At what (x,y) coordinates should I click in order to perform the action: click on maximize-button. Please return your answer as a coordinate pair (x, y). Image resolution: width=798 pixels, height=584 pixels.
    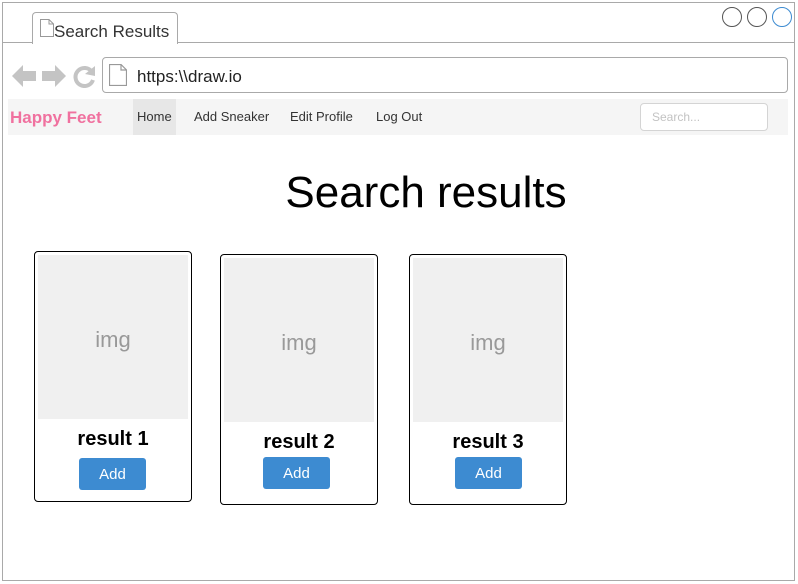
    Looking at the image, I should click on (757, 17).